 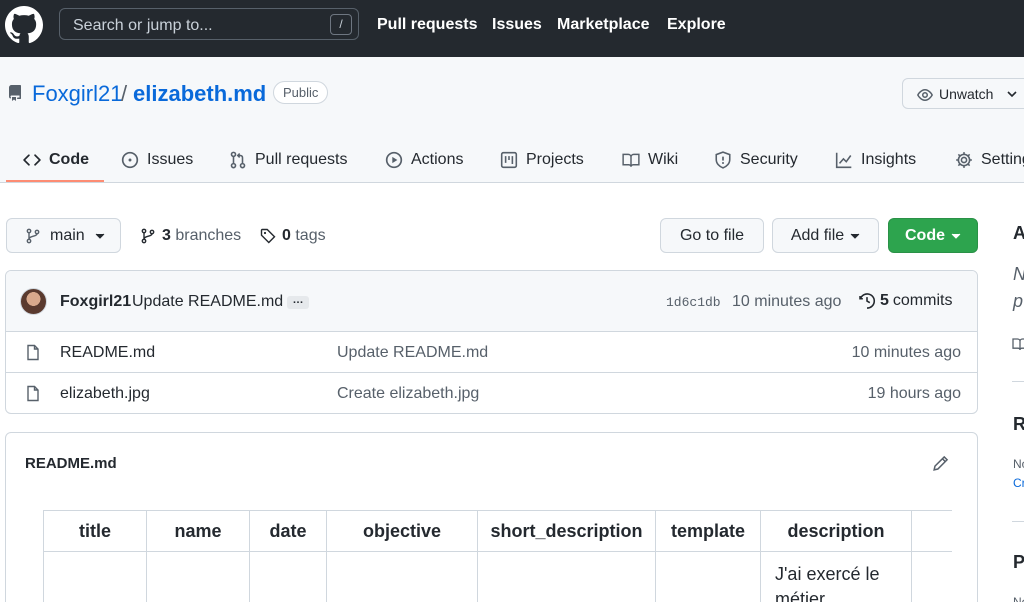 What do you see at coordinates (14, 93) in the screenshot?
I see `repo-icon` at bounding box center [14, 93].